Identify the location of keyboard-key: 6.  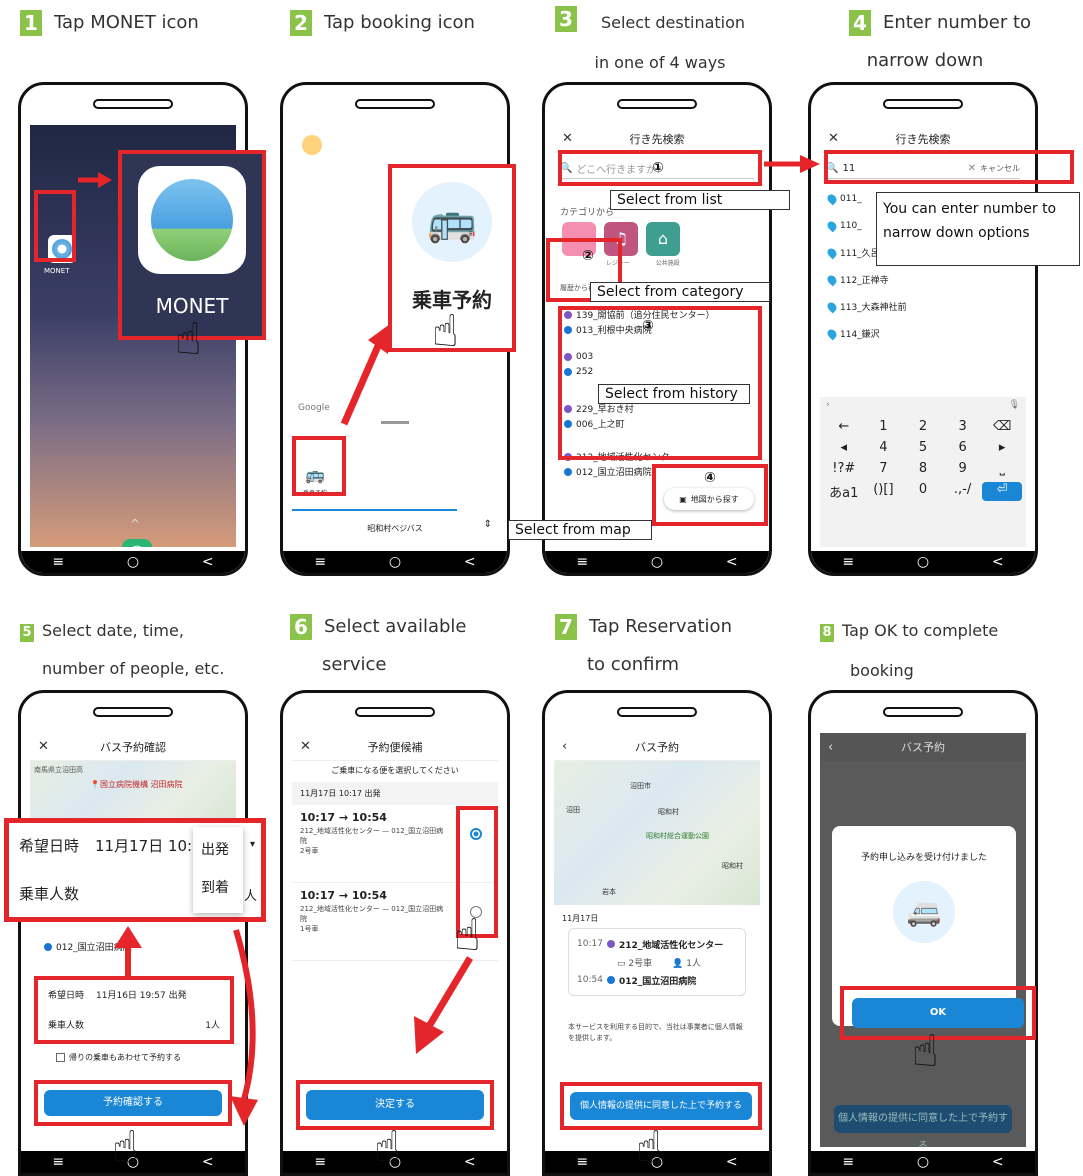
(963, 447).